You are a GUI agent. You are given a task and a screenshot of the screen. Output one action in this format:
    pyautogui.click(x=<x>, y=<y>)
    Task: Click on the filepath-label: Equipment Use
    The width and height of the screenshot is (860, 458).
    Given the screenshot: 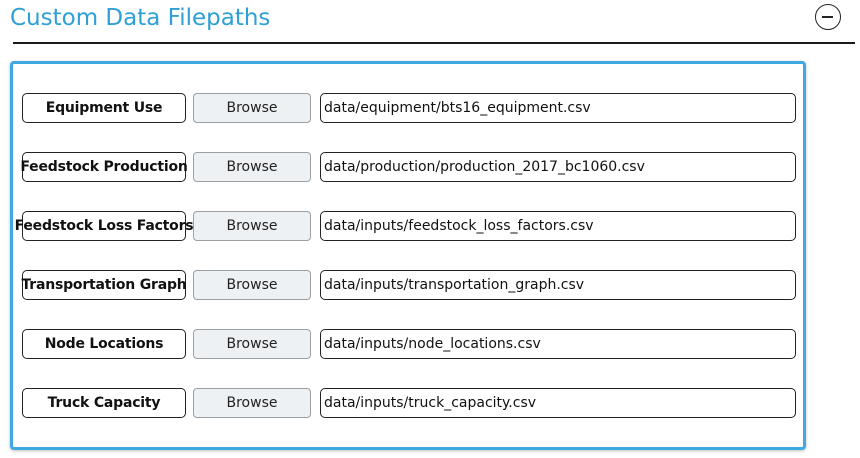 What is the action you would take?
    pyautogui.click(x=104, y=108)
    